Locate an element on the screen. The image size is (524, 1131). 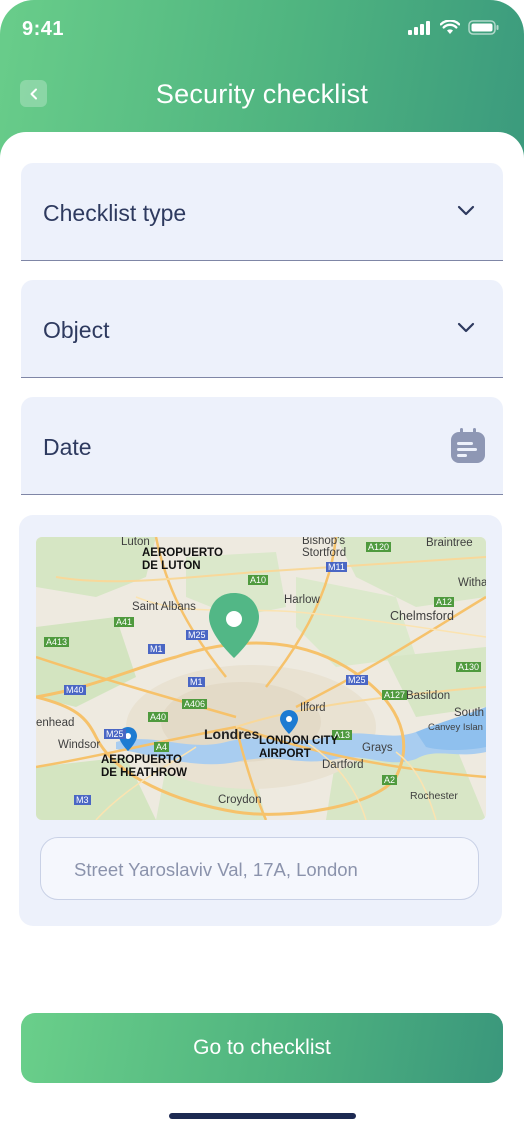
map-label-ilford: Ilford is located at coordinates (313, 708).